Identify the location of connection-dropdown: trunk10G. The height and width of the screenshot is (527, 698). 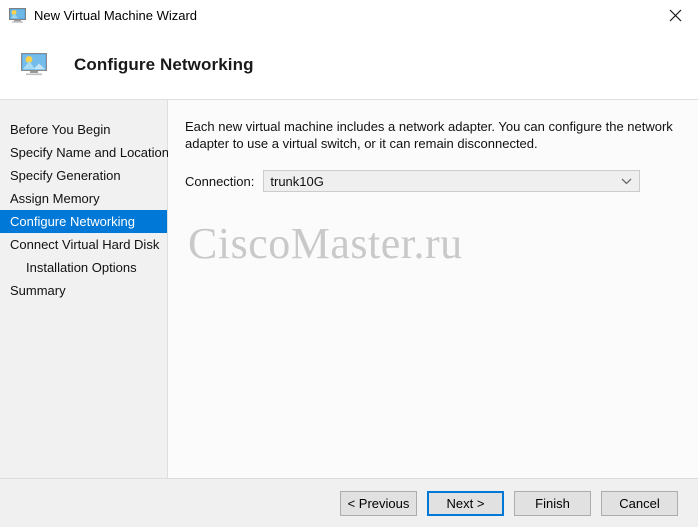
(452, 181).